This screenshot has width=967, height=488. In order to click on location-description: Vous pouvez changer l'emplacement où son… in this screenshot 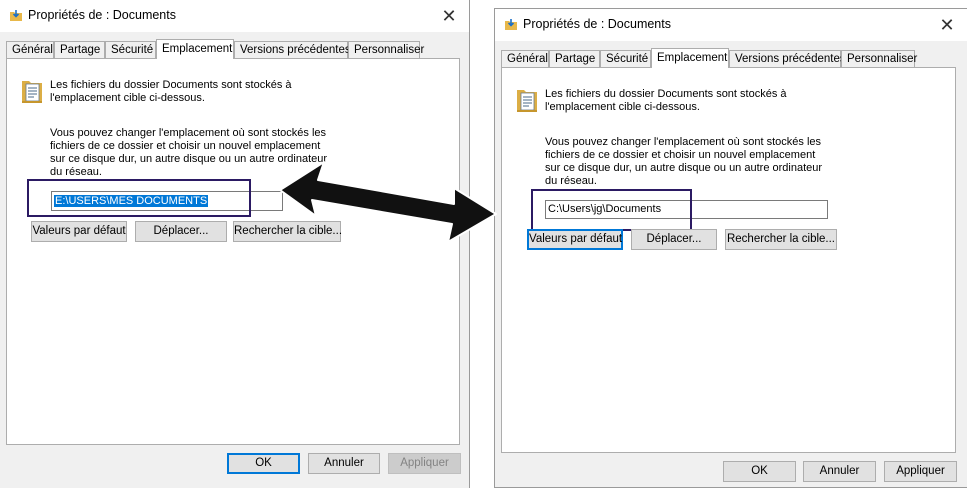, I will do `click(684, 161)`.